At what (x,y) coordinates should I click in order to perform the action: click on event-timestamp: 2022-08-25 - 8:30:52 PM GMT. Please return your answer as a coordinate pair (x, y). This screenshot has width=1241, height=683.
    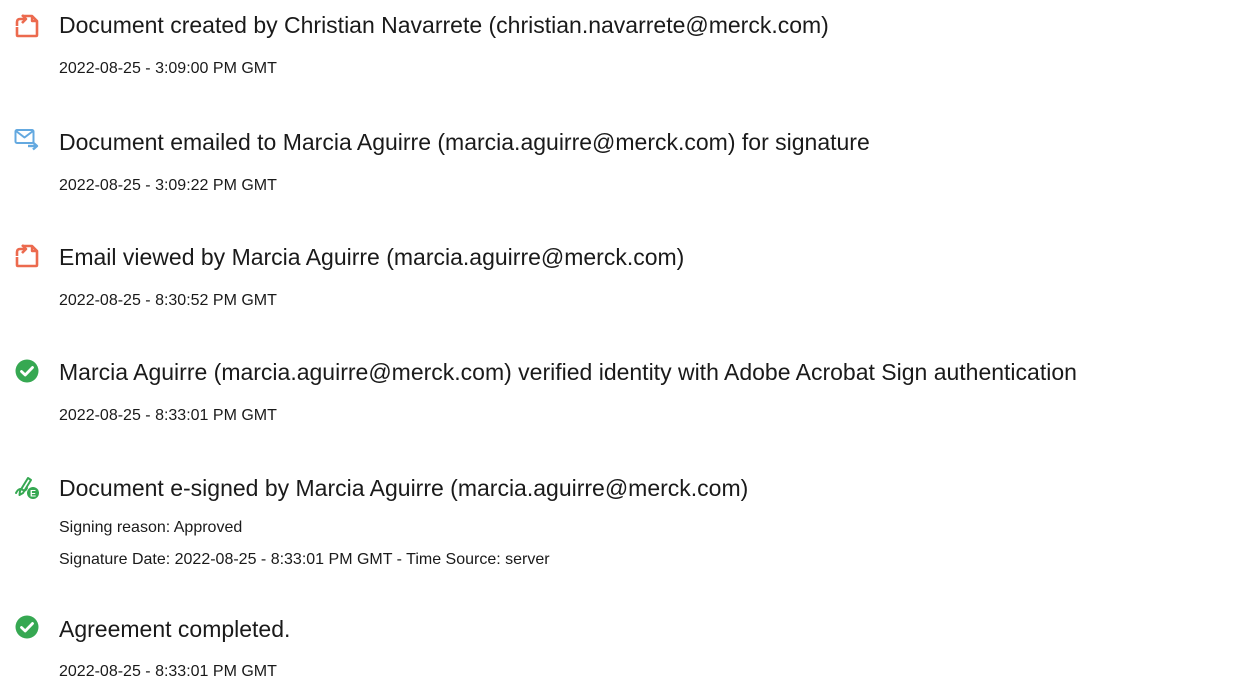
    Looking at the image, I should click on (168, 300).